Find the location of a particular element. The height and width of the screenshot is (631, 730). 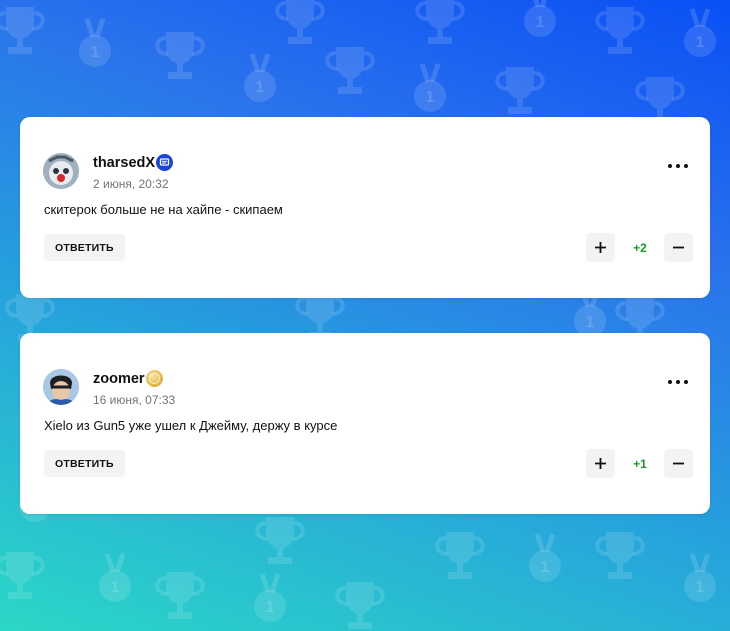

vote-score: +1 is located at coordinates (640, 463).